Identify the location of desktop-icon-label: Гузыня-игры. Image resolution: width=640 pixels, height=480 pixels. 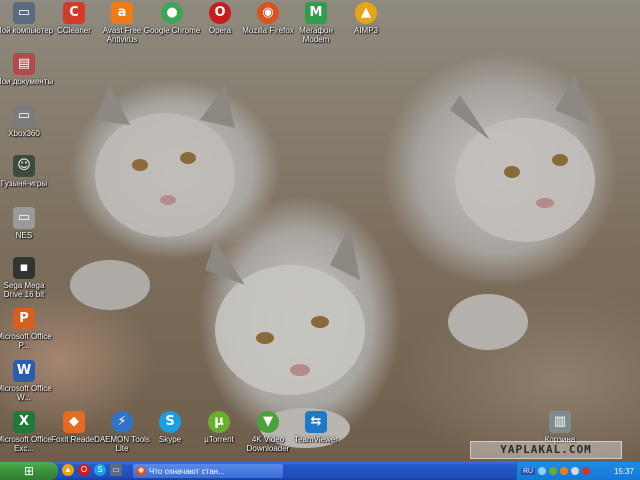
(24, 183).